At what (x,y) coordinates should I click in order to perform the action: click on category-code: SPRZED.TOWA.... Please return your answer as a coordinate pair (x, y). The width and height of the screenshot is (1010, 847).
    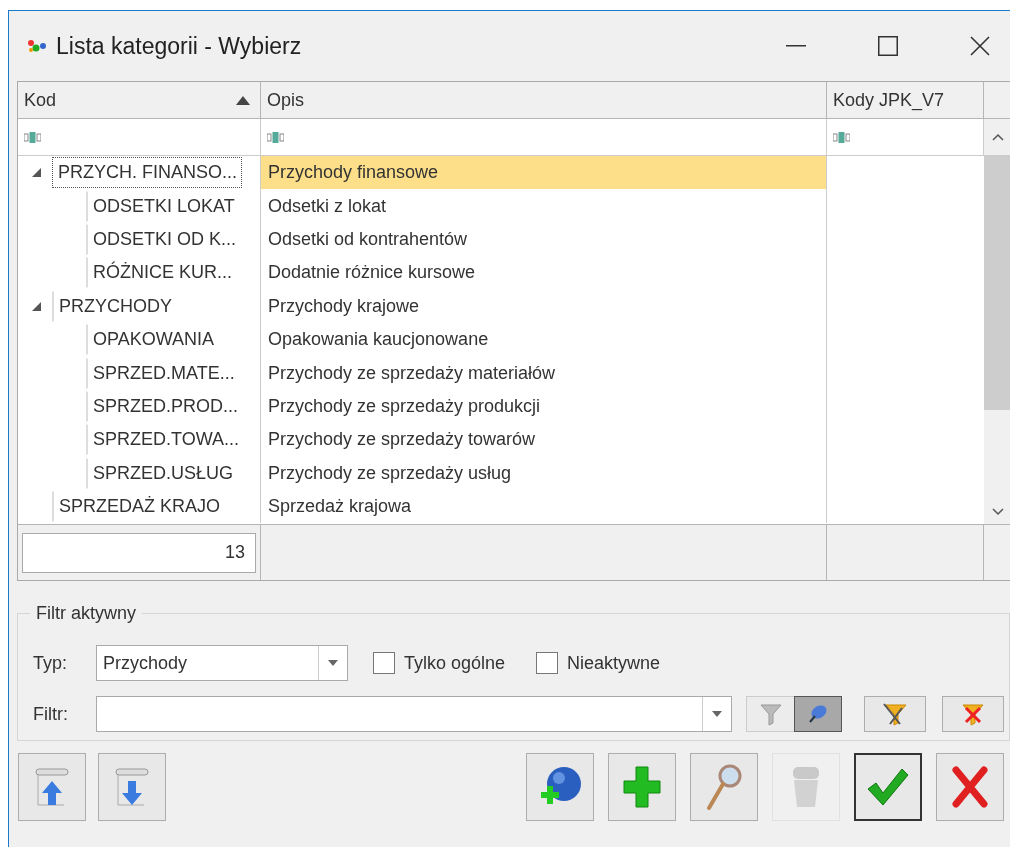
    Looking at the image, I should click on (165, 440).